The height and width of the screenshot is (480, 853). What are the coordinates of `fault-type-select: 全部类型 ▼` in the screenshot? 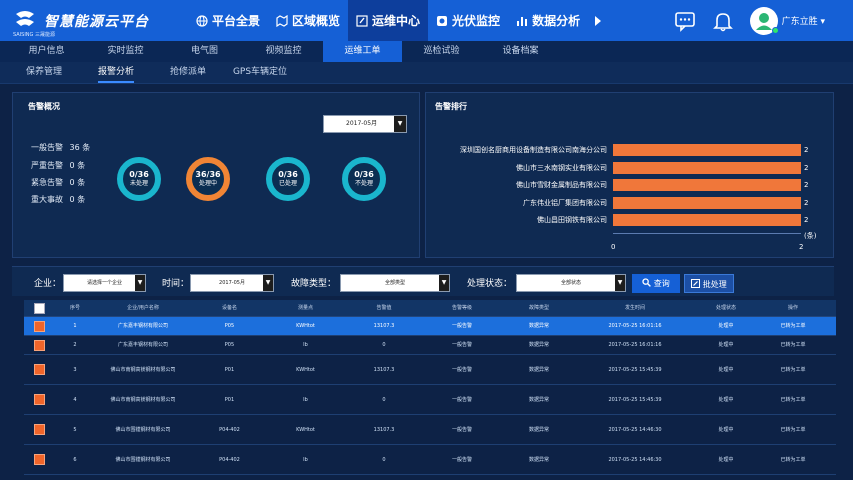 It's located at (395, 283).